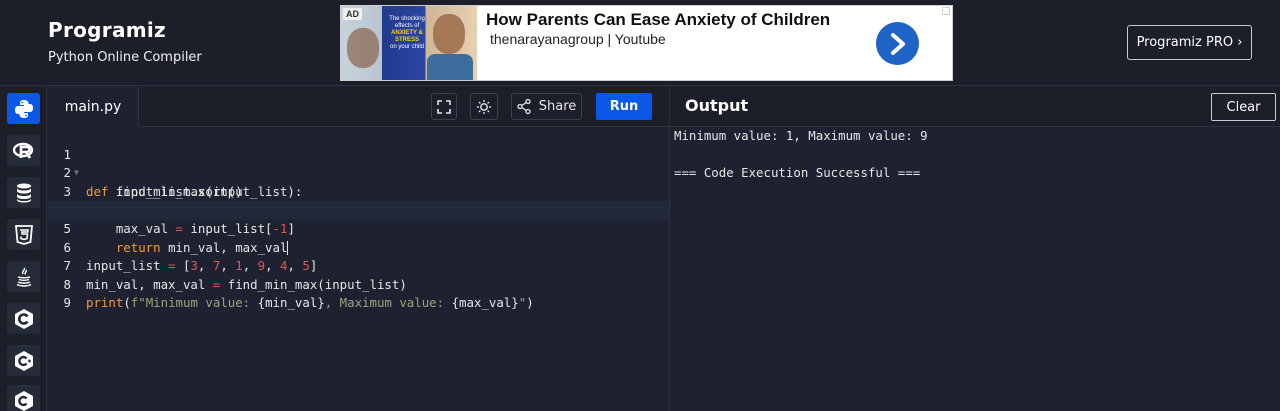 This screenshot has height=411, width=1280. What do you see at coordinates (975, 107) in the screenshot?
I see `output-toolbar: Output Clear` at bounding box center [975, 107].